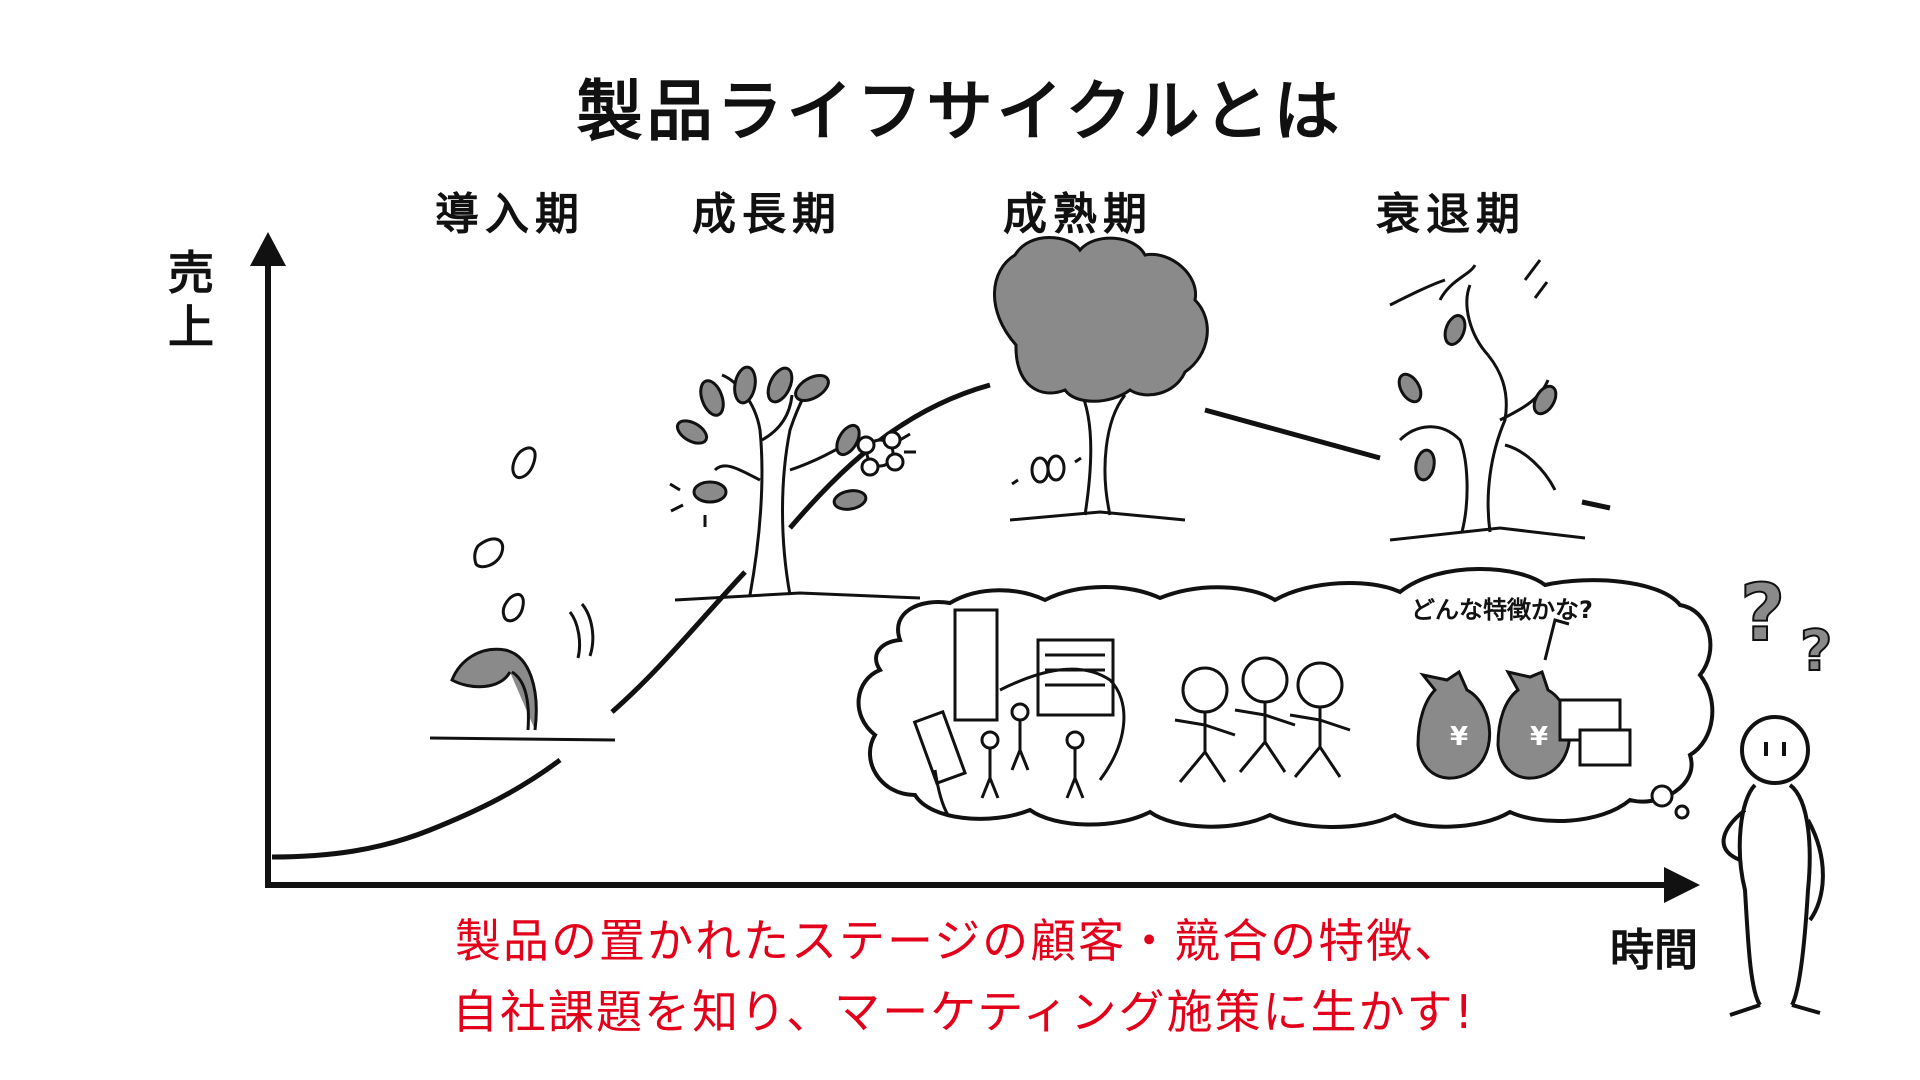  Describe the element at coordinates (268, 560) in the screenshot. I see `y-axis` at that location.